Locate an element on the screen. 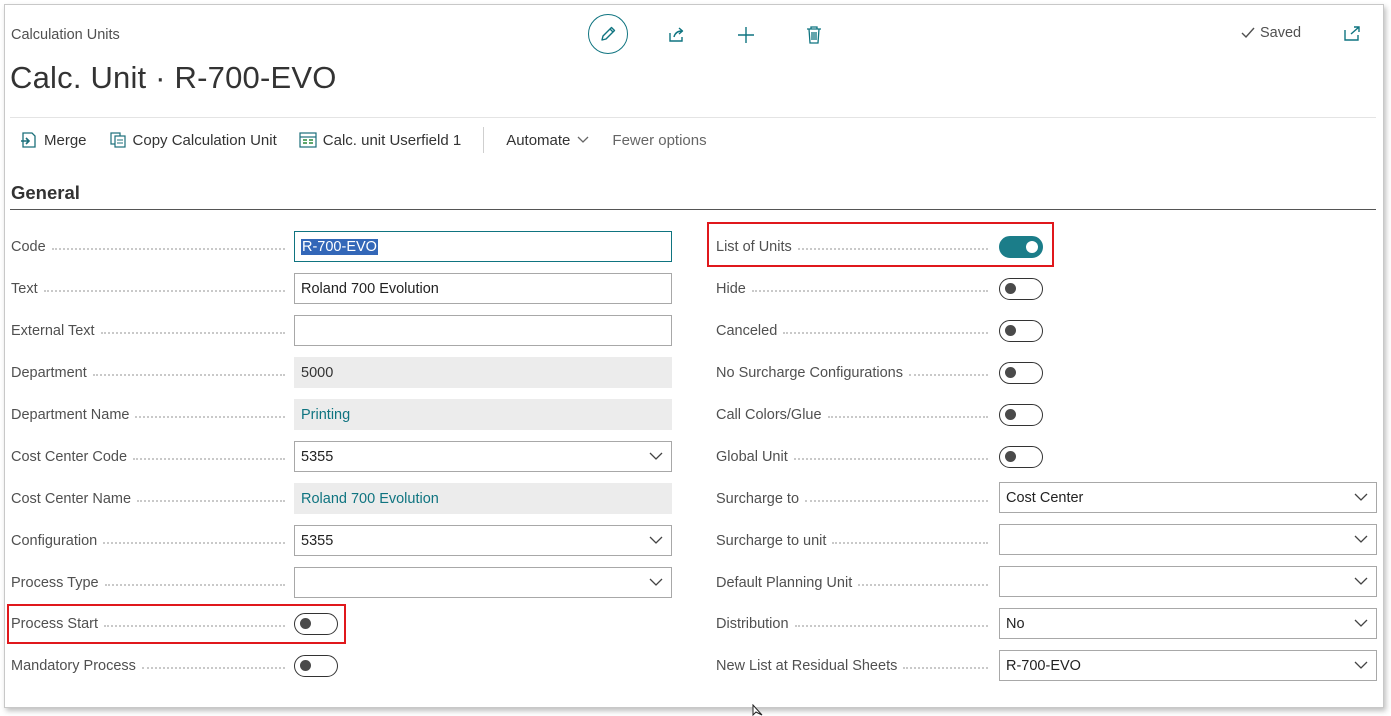 The height and width of the screenshot is (716, 1391). saved-label: Saved is located at coordinates (1281, 33).